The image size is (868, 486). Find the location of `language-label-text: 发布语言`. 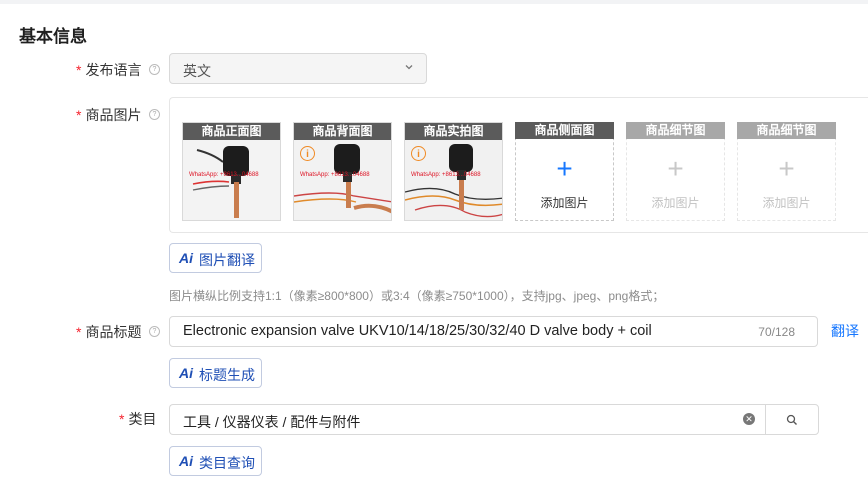

language-label-text: 发布语言 is located at coordinates (113, 70).